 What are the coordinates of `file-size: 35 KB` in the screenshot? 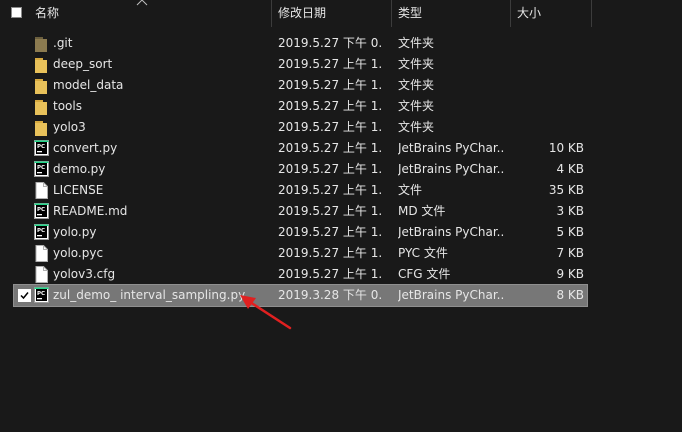 It's located at (566, 190).